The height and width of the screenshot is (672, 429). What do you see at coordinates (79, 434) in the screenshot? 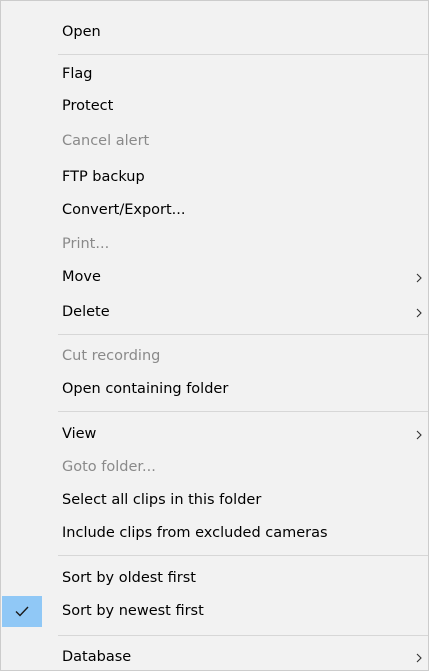
I see `menu-item-label: View` at bounding box center [79, 434].